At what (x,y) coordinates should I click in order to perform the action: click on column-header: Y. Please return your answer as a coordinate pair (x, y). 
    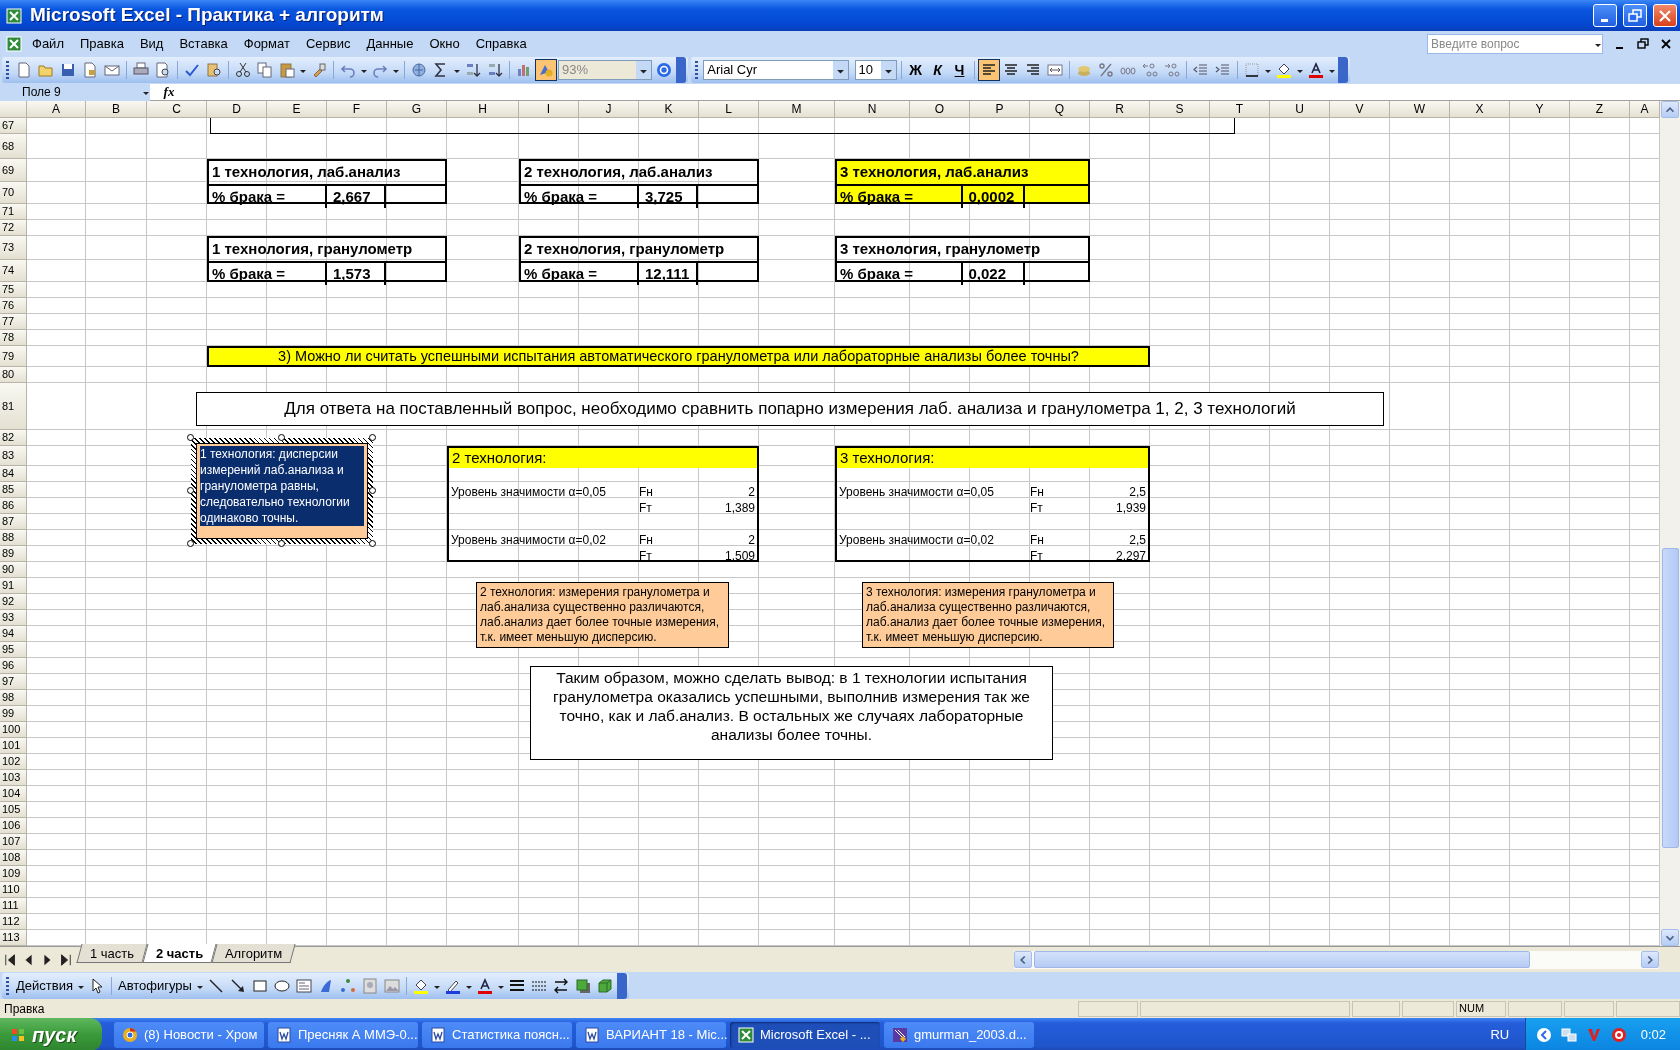
    Looking at the image, I should click on (1540, 109).